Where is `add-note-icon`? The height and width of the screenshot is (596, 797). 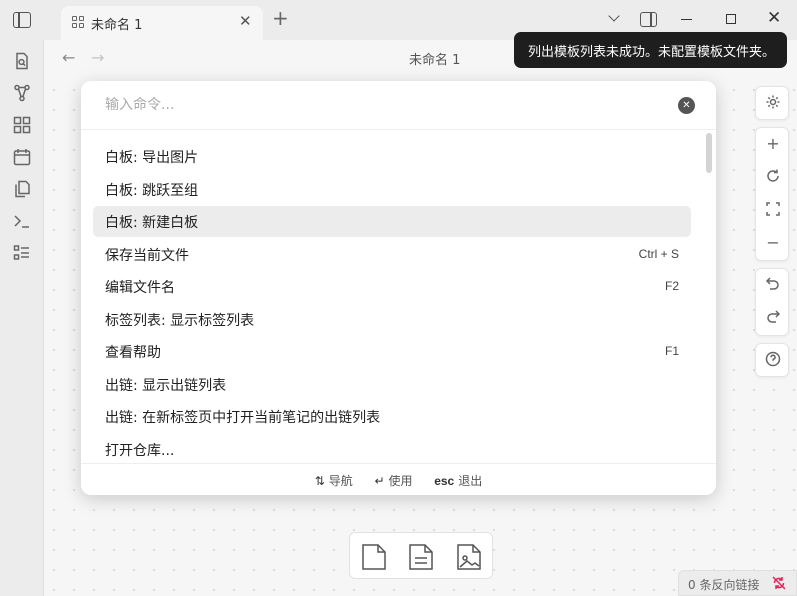
add-note-icon is located at coordinates (421, 557).